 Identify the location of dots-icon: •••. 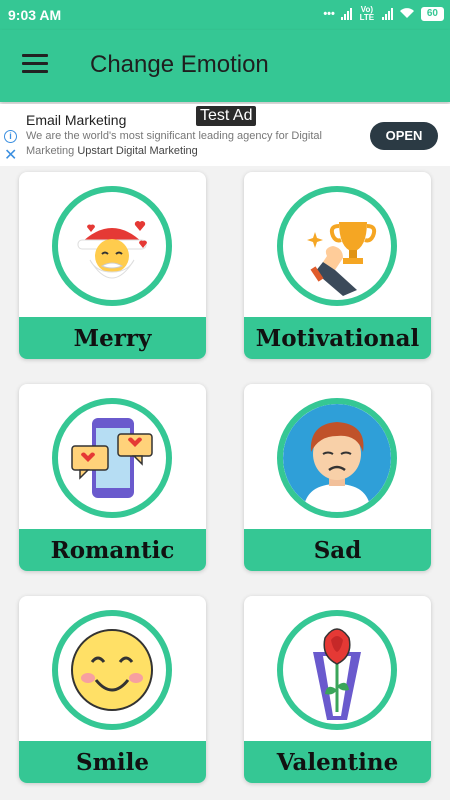
(329, 14).